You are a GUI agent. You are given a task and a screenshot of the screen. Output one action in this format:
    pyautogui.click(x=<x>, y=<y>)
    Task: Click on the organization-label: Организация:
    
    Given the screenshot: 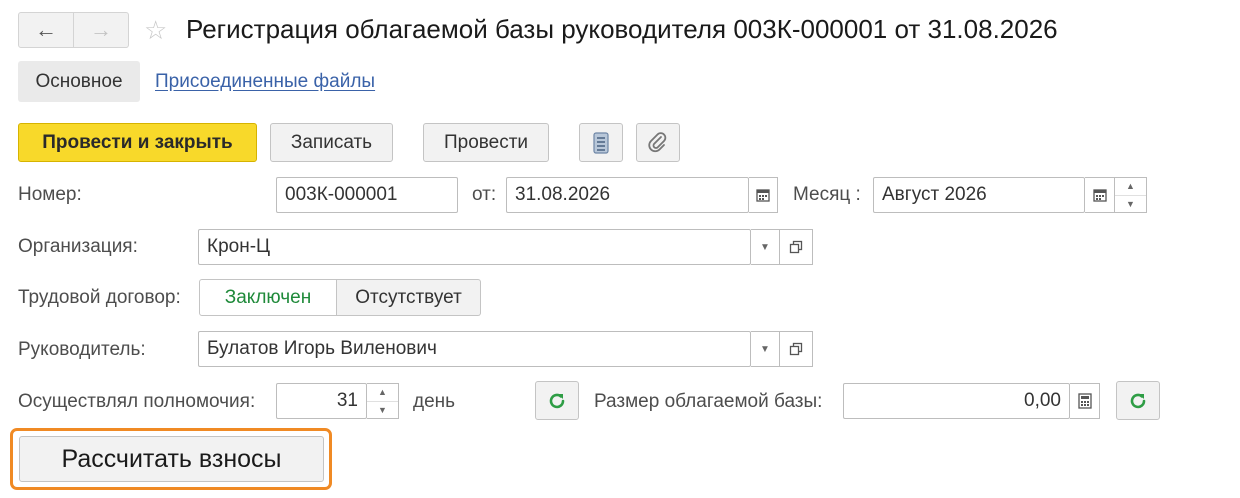 What is the action you would take?
    pyautogui.click(x=78, y=246)
    